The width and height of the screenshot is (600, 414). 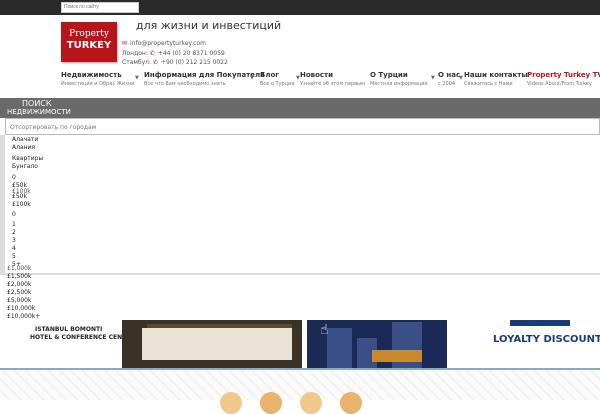 What do you see at coordinates (19, 285) in the screenshot?
I see `option-price: £2,000k` at bounding box center [19, 285].